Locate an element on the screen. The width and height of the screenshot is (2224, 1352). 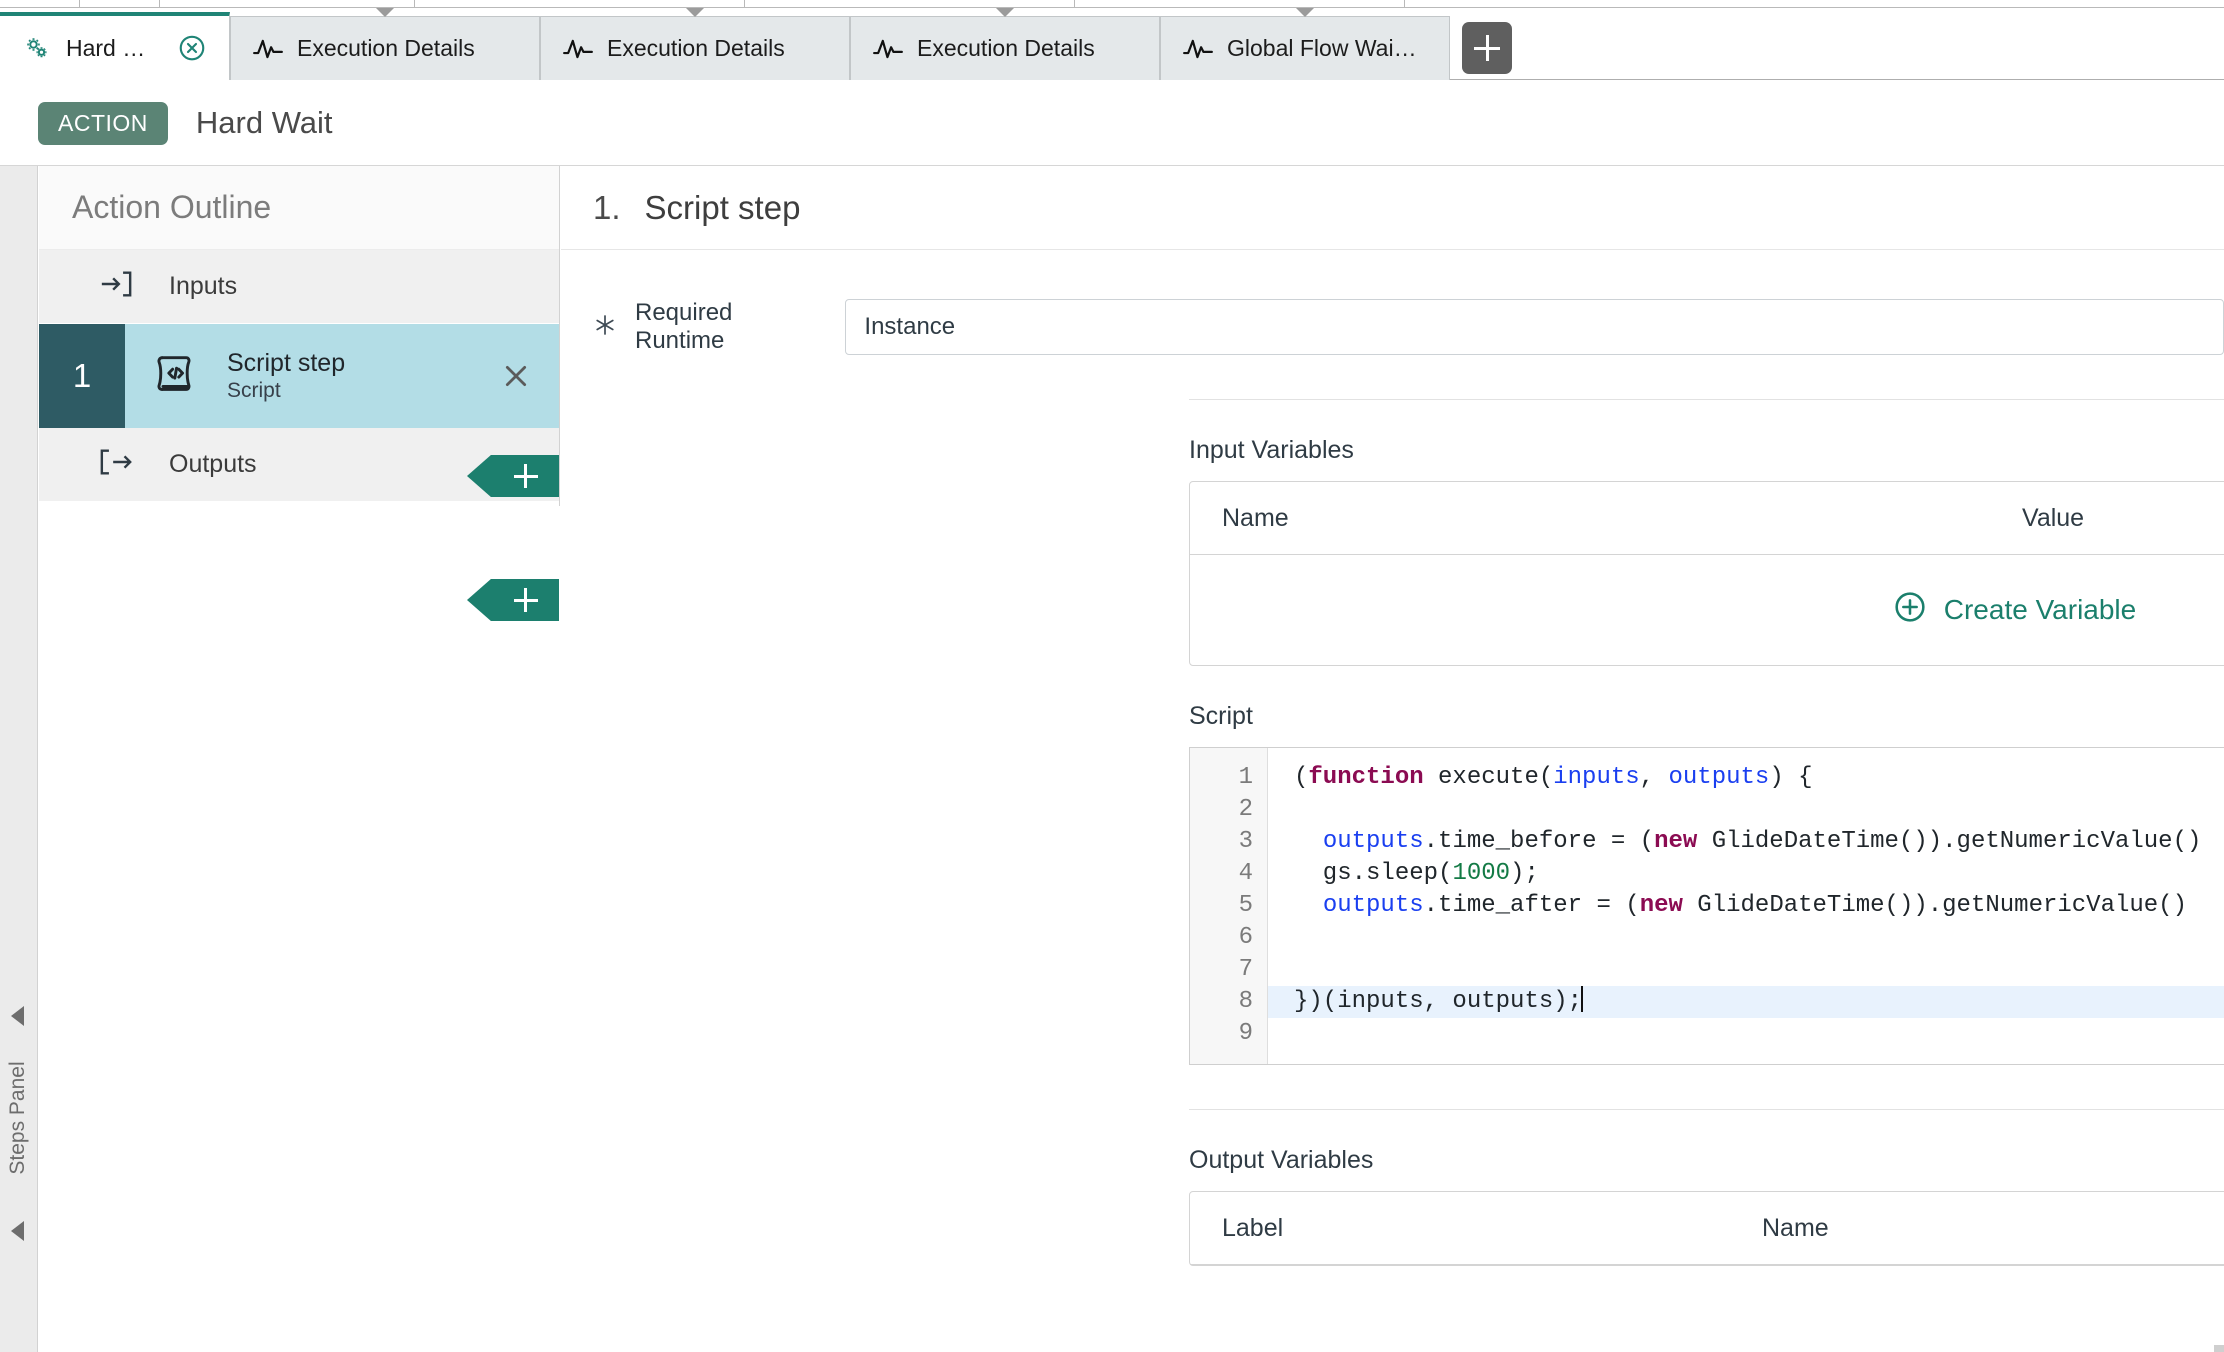
step-type-label: Script is located at coordinates (254, 391).